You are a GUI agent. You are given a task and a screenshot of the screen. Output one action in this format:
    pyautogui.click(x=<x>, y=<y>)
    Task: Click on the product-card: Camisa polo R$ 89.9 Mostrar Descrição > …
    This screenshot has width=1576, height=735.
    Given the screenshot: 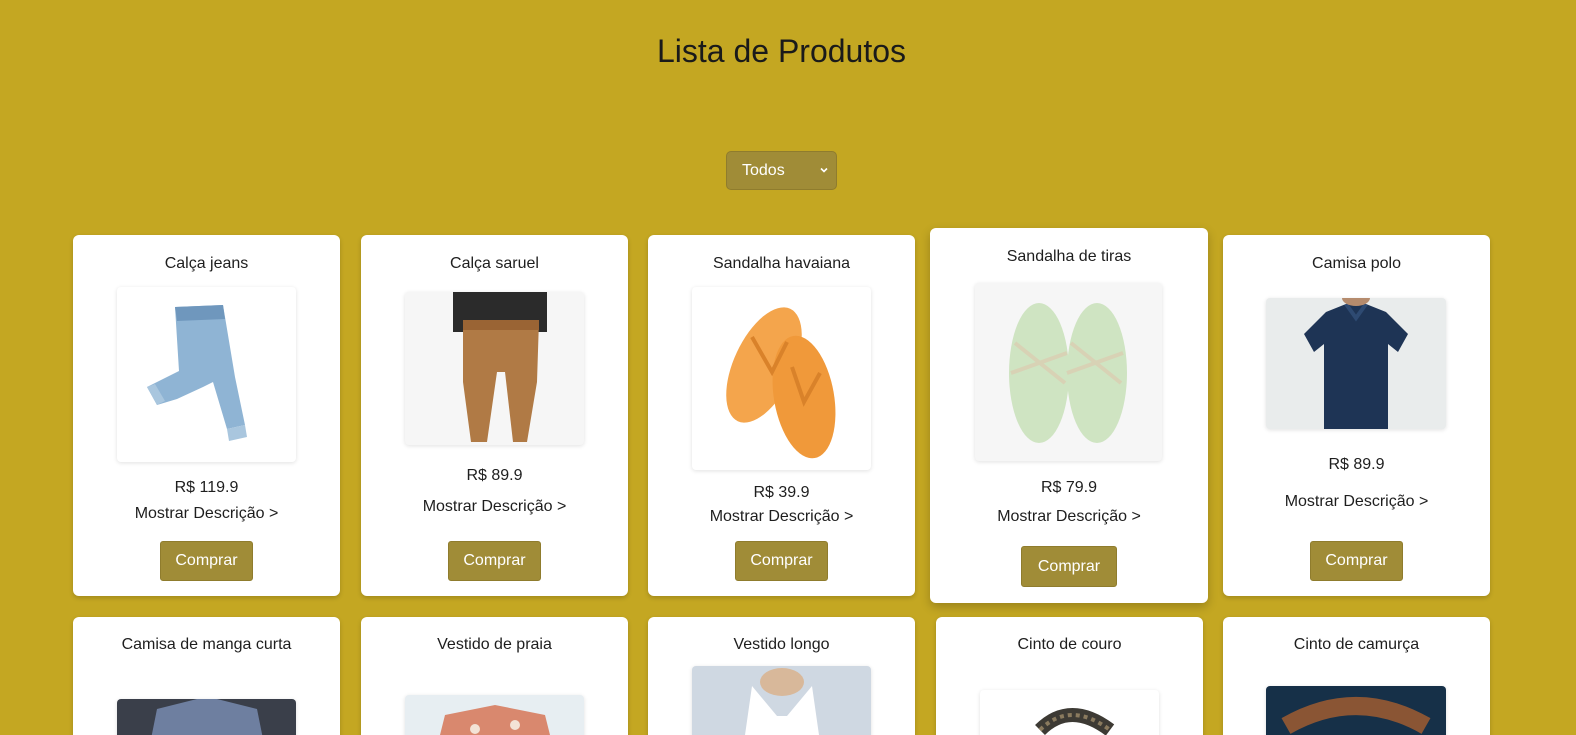 What is the action you would take?
    pyautogui.click(x=1356, y=415)
    